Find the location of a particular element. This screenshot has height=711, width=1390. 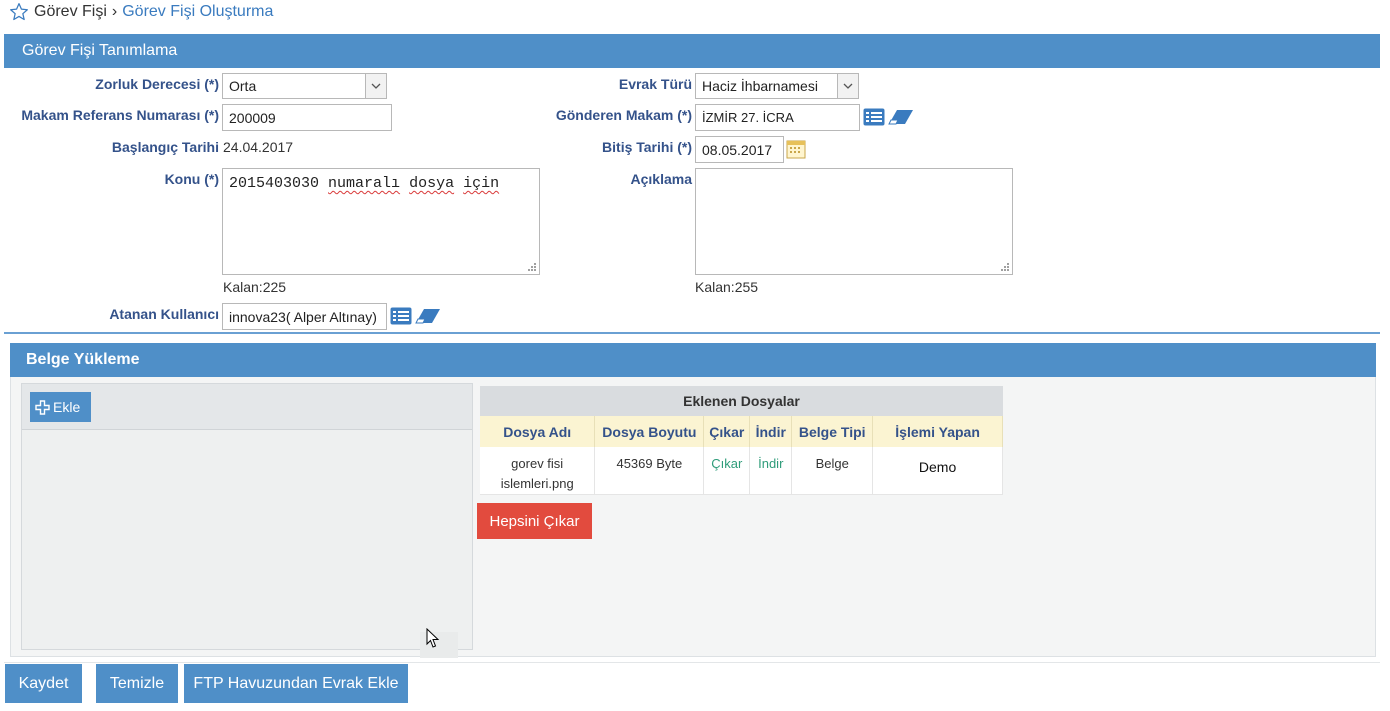

subject-textarea: 2015403030 numaralı dosya için is located at coordinates (381, 221).